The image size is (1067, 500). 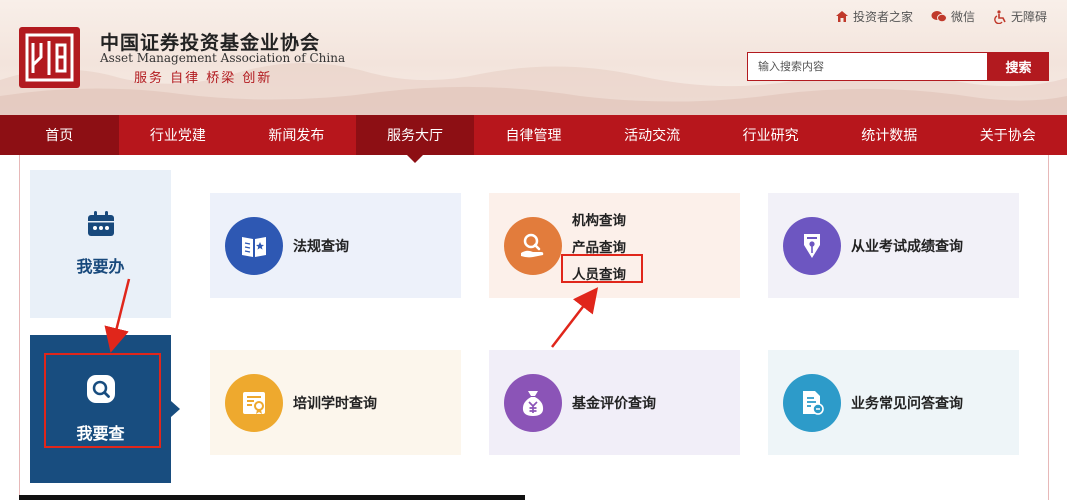 I want to click on brand-slogan: 服务 自律 桥梁 创新, so click(x=203, y=78).